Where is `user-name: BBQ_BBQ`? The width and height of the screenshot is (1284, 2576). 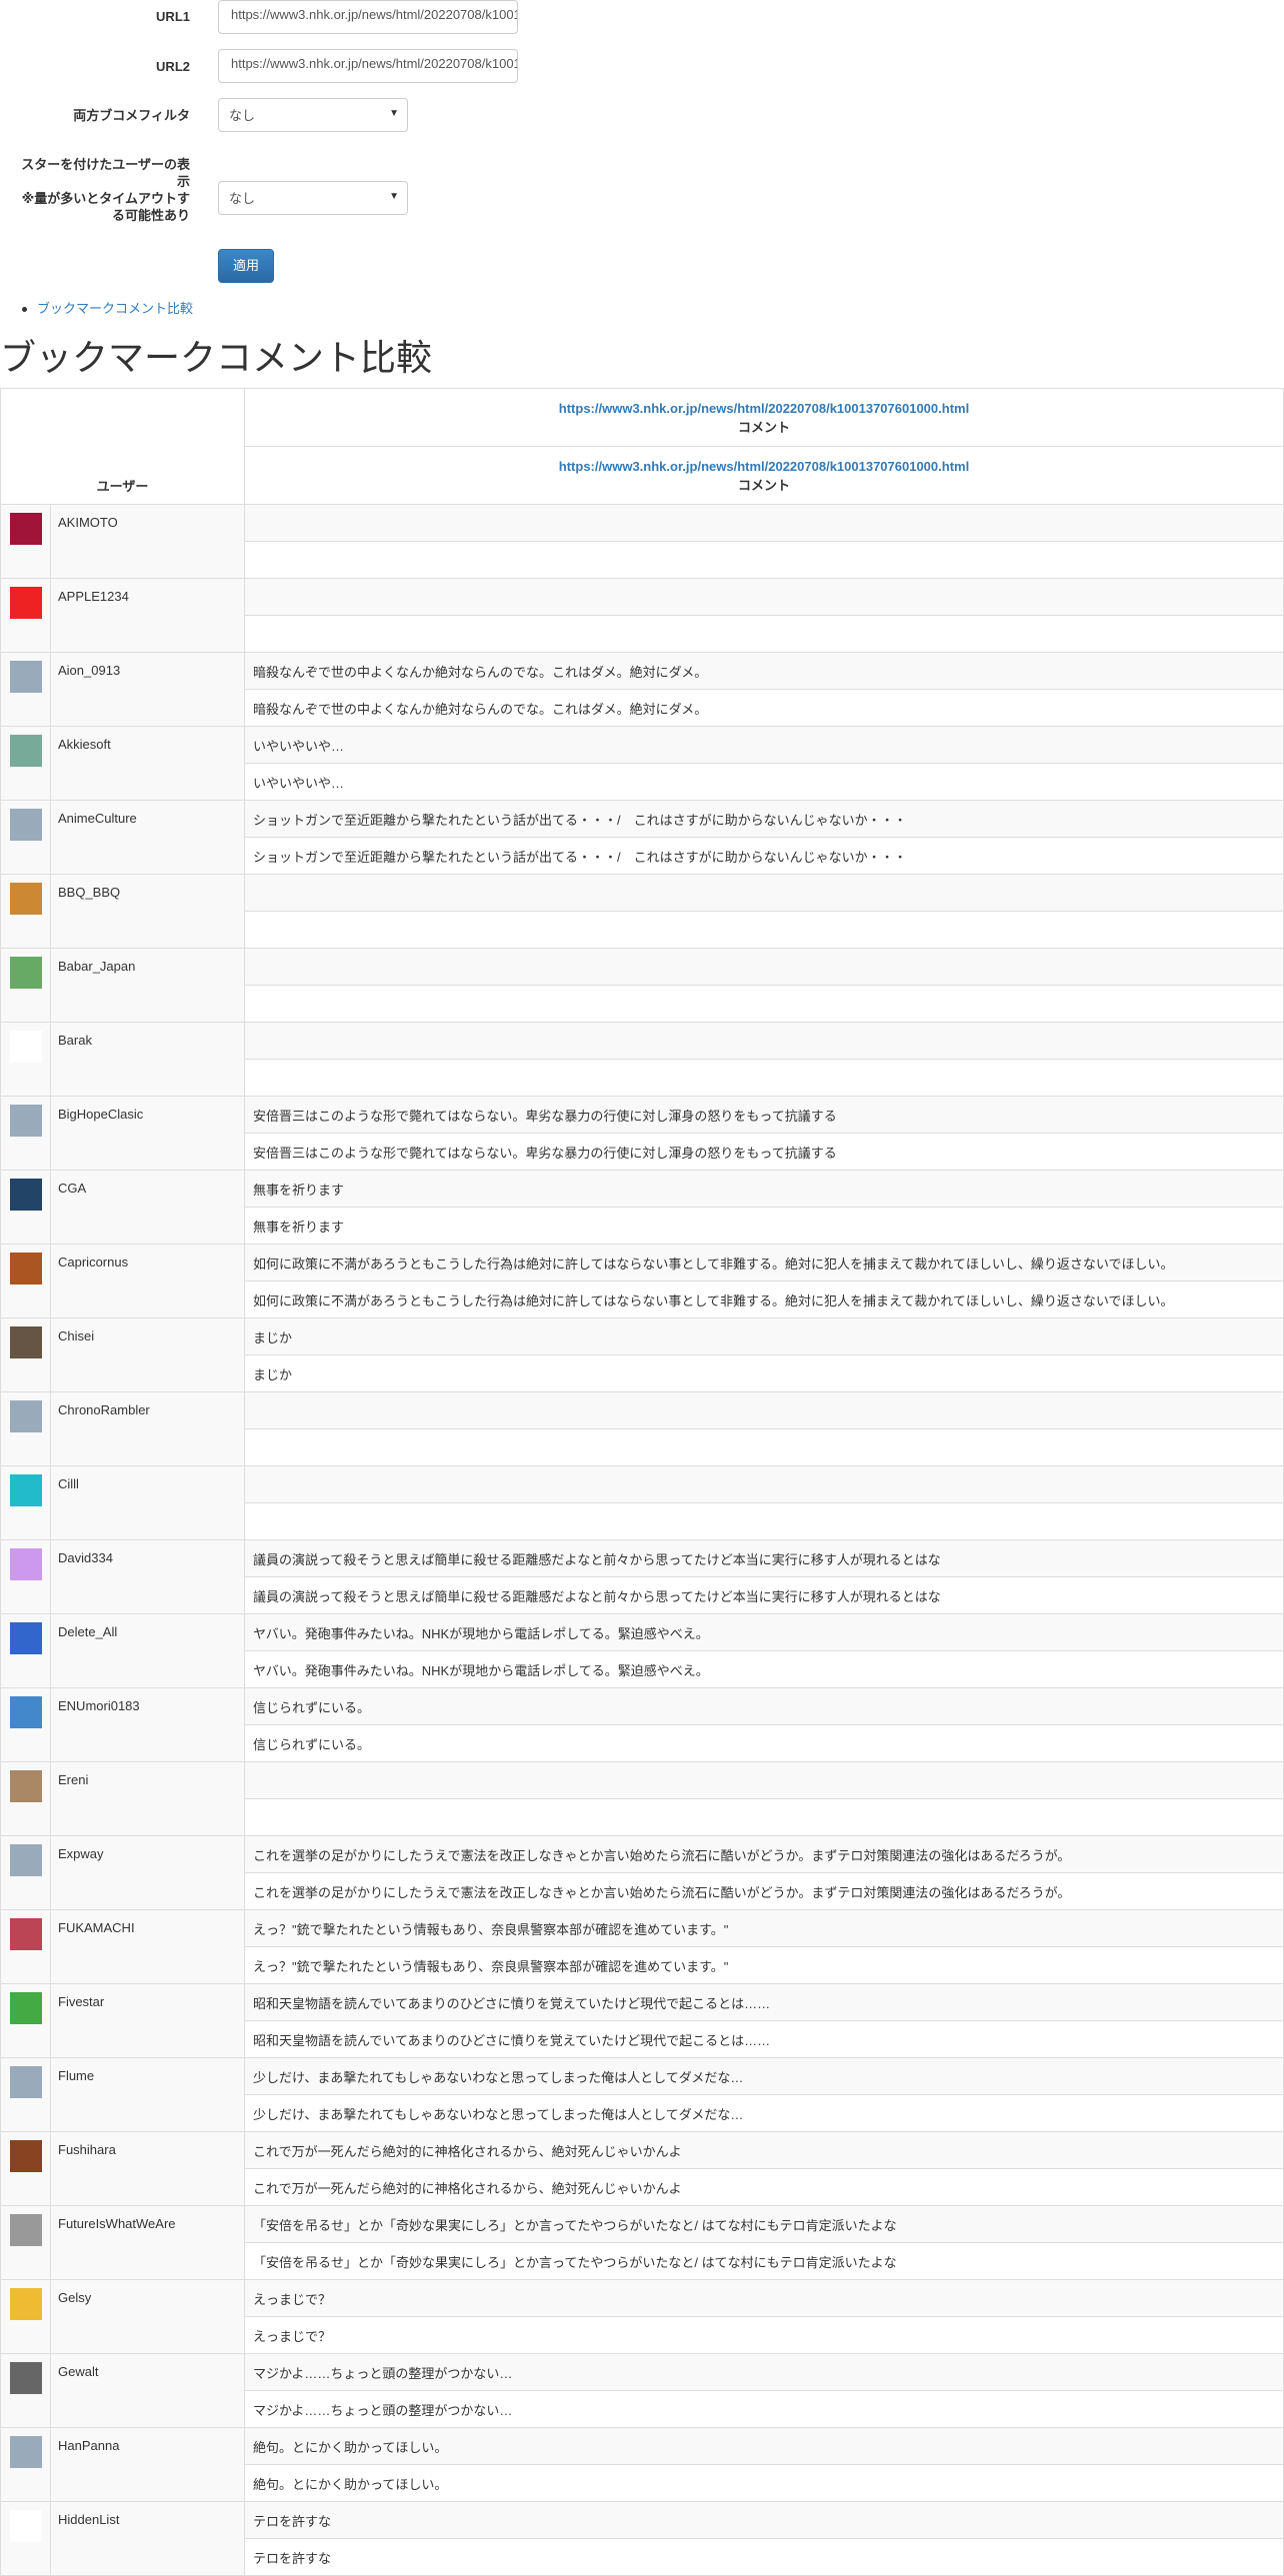
user-name: BBQ_BBQ is located at coordinates (89, 911).